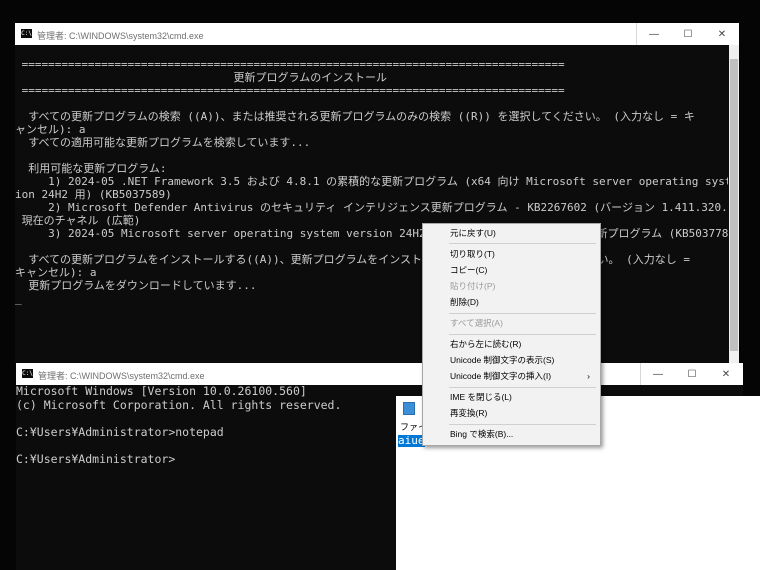 The image size is (760, 570). Describe the element at coordinates (469, 413) in the screenshot. I see `menu-item-label: 再変換(R)` at that location.